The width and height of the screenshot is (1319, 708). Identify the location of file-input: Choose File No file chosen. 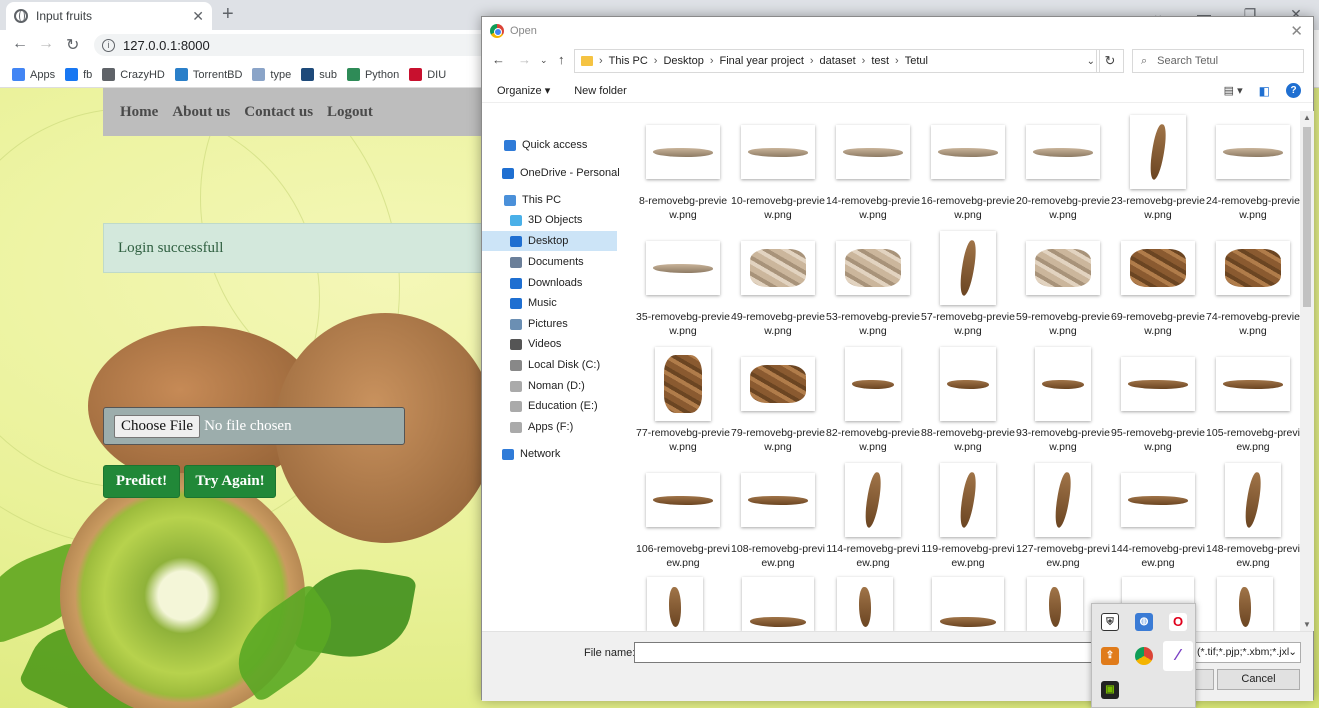
(254, 426).